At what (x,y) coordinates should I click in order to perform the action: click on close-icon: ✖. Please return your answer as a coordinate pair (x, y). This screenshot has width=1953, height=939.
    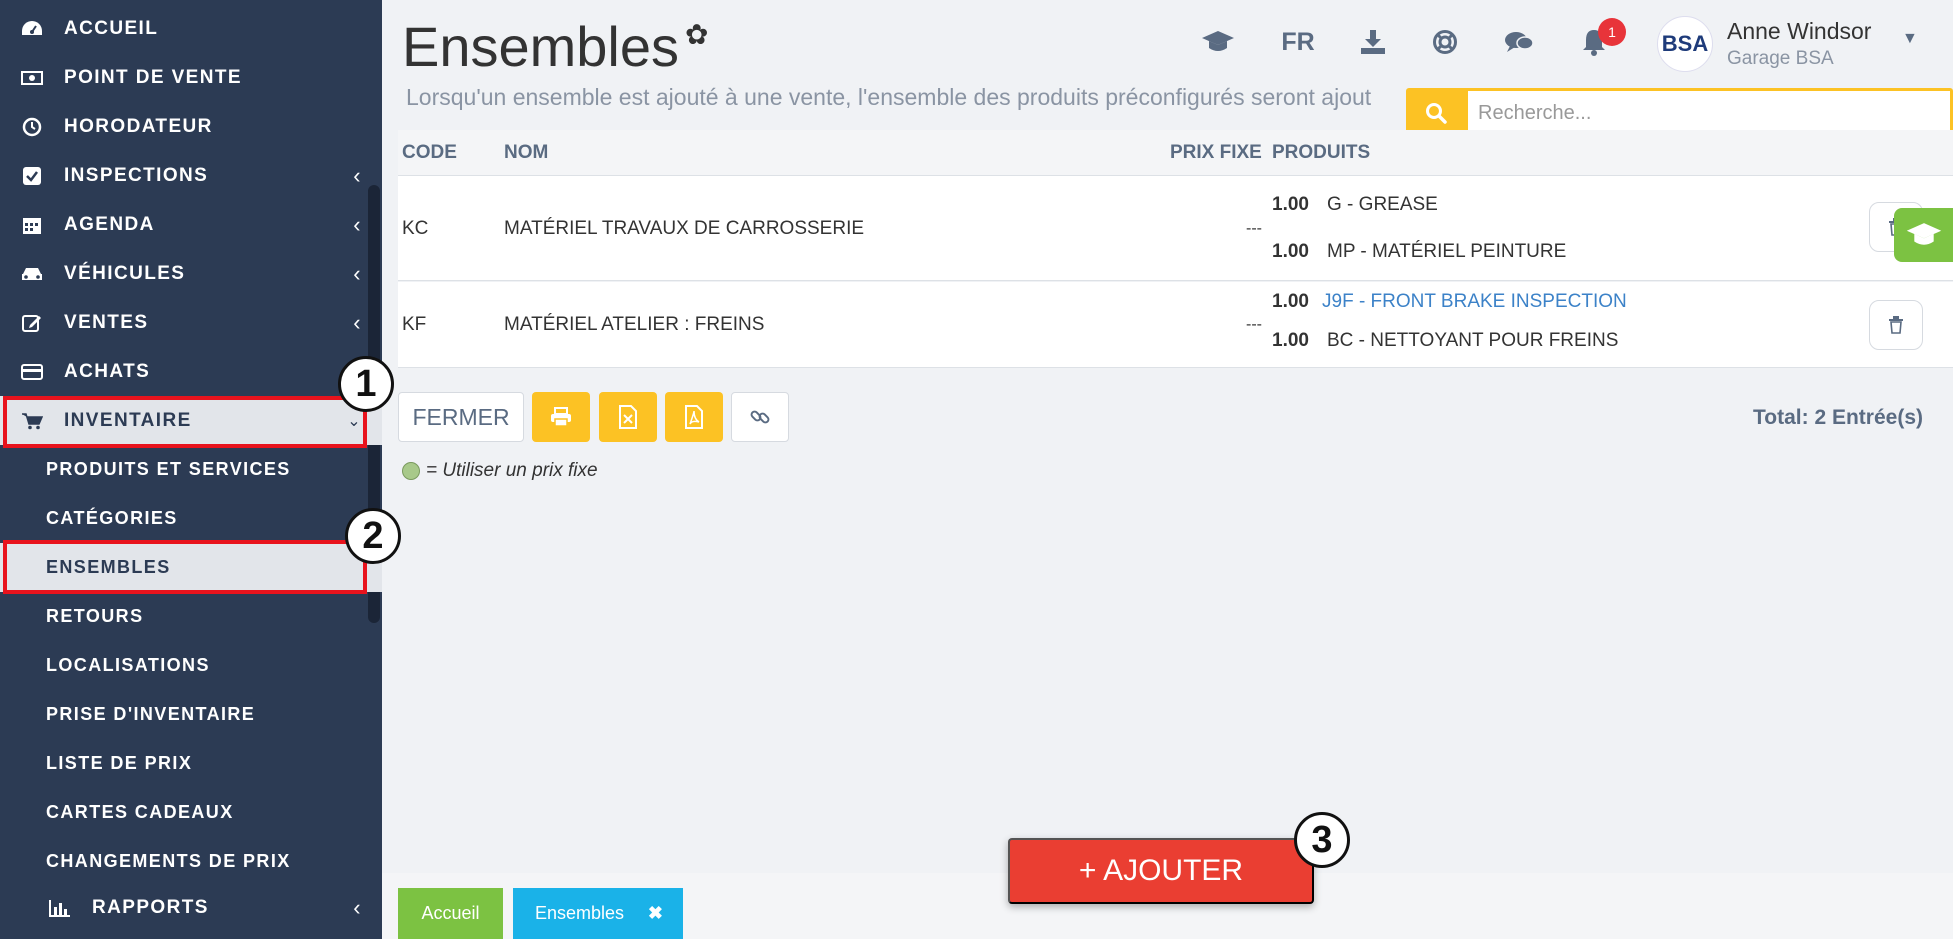
    Looking at the image, I should click on (655, 913).